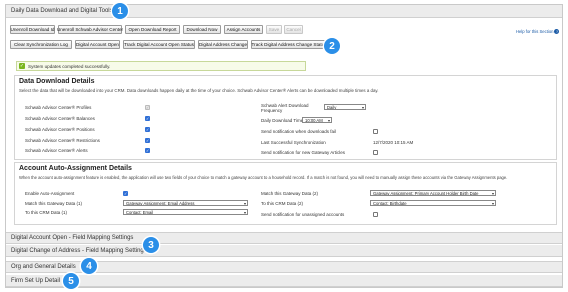 Image resolution: width=568 pixels, height=292 pixels. I want to click on alerts-label: Schwab Advisor Center® Alerts, so click(56, 150).